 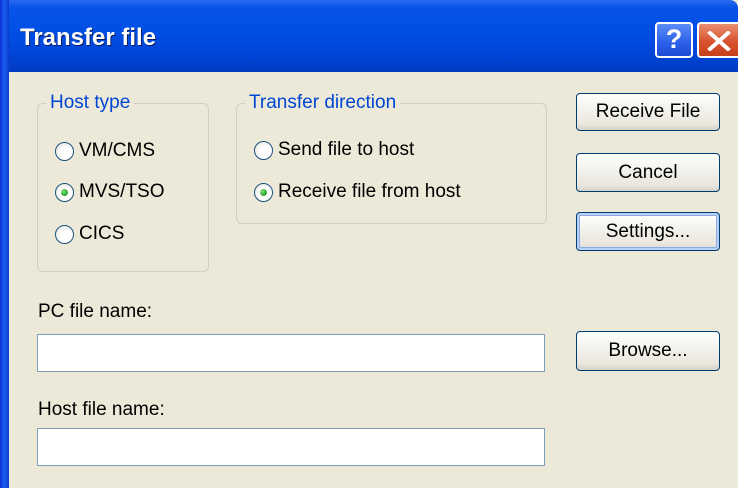 I want to click on host-file-name-label: Host file name:, so click(x=101, y=409).